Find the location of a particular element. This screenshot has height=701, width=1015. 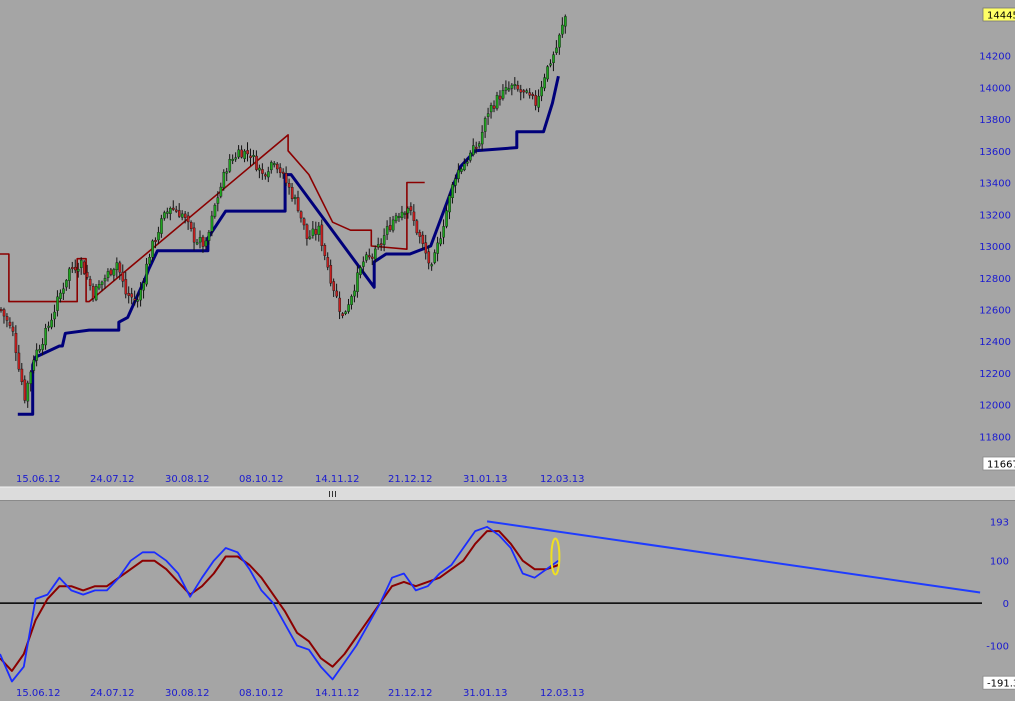

oscillator-x-tick-label: 15.06.12 is located at coordinates (38, 692).